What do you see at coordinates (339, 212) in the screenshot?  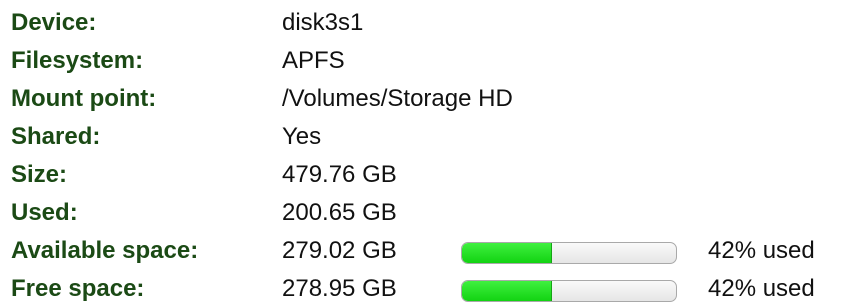 I see `used-value: 200.65 GB` at bounding box center [339, 212].